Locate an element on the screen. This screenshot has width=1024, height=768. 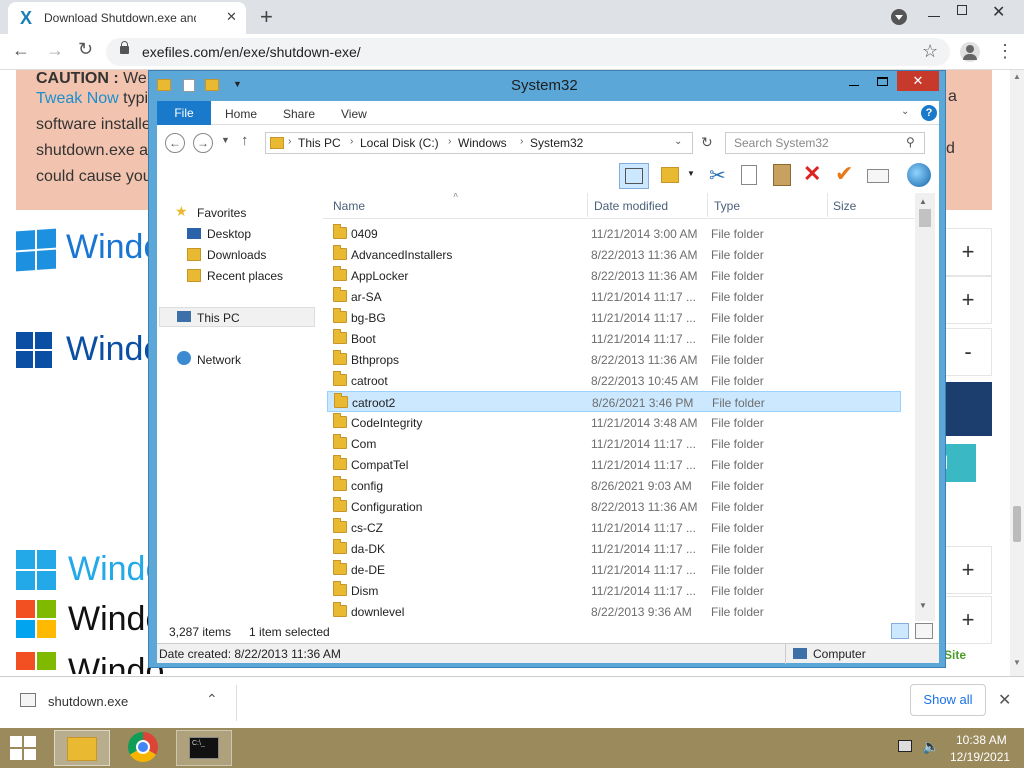
close-window-icon: ✕ is located at coordinates (998, 12).